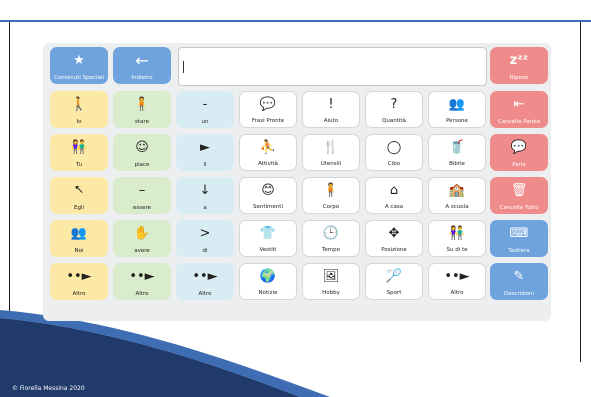 The height and width of the screenshot is (397, 591). What do you see at coordinates (394, 206) in the screenshot?
I see `symbol-label: A casa` at bounding box center [394, 206].